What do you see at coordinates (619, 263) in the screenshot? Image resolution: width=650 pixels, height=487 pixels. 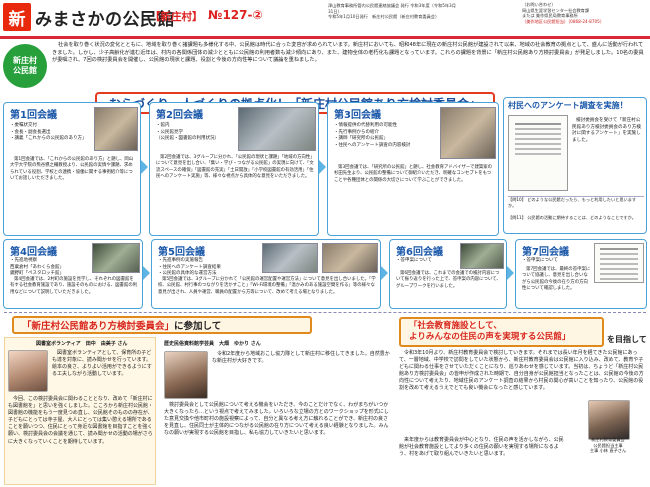 I see `report-document-image` at bounding box center [619, 263].